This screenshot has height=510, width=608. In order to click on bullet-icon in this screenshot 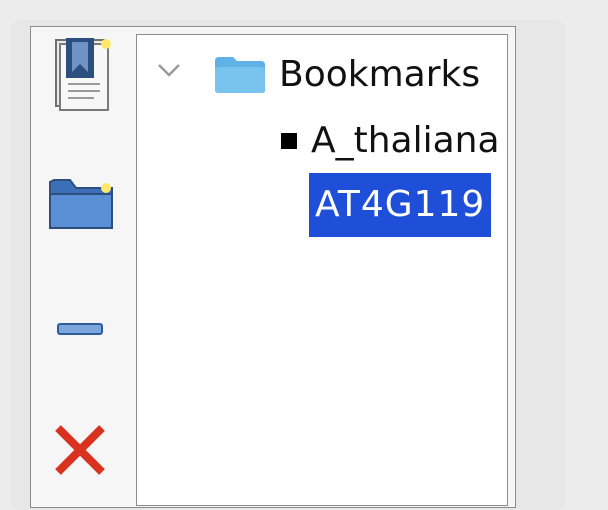, I will do `click(289, 141)`.